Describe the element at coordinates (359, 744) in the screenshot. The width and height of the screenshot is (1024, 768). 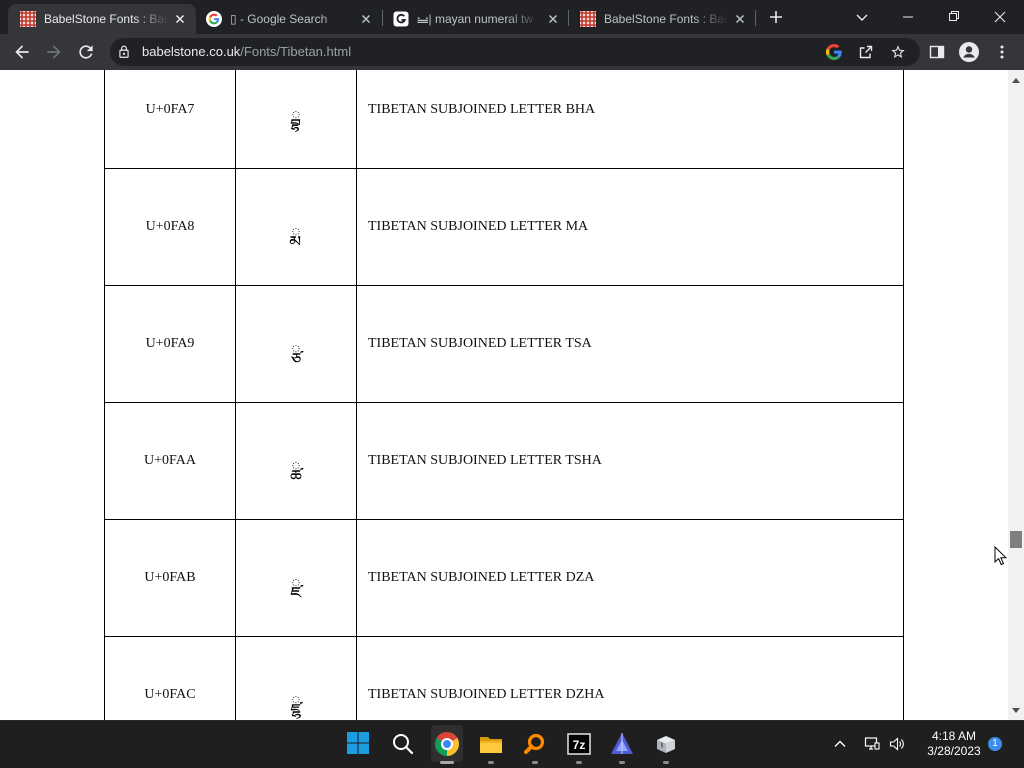
I see `windows-start-icon` at that location.